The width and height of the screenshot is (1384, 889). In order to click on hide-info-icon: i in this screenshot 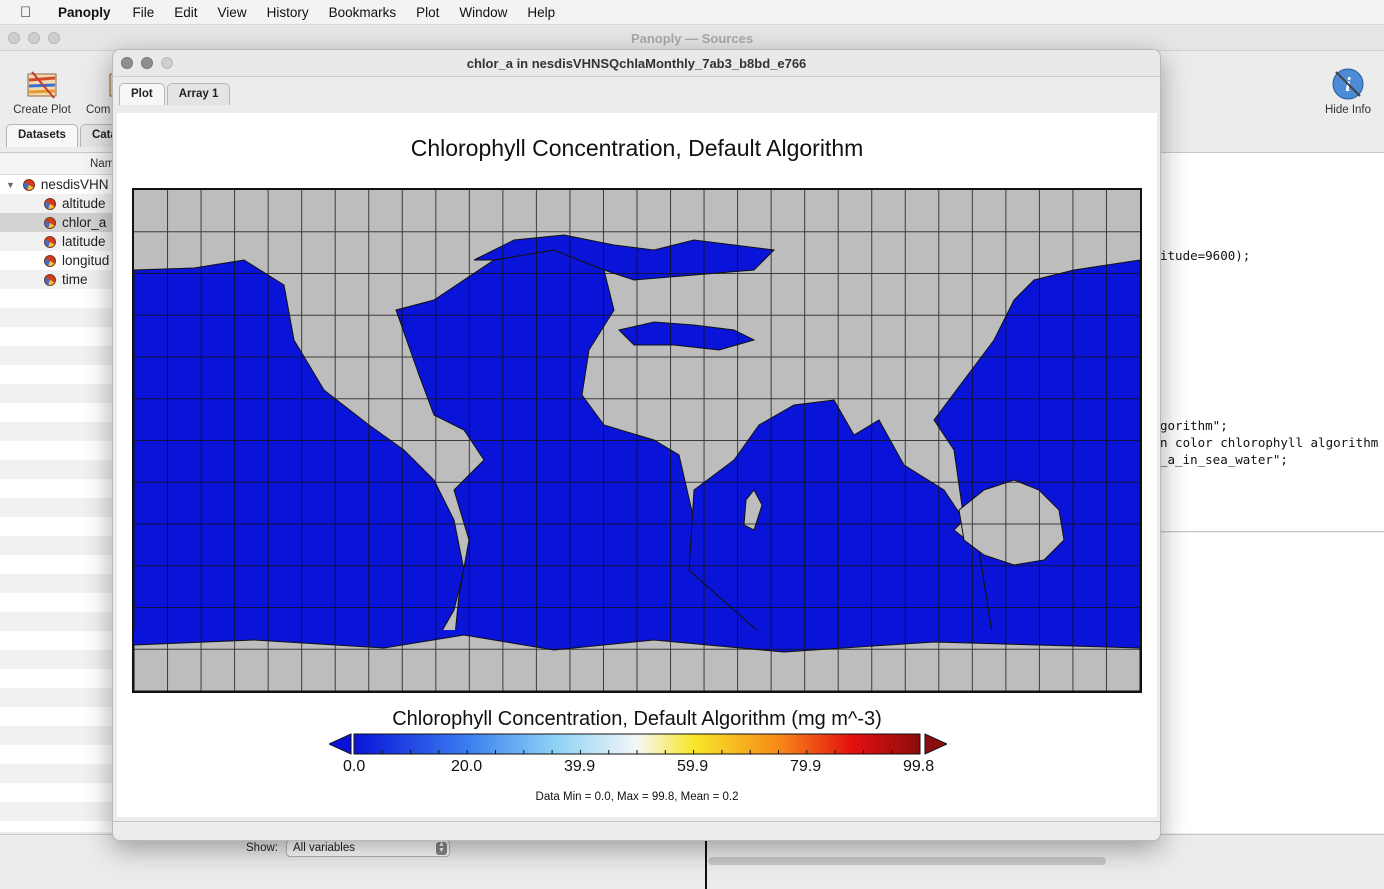, I will do `click(1348, 84)`.